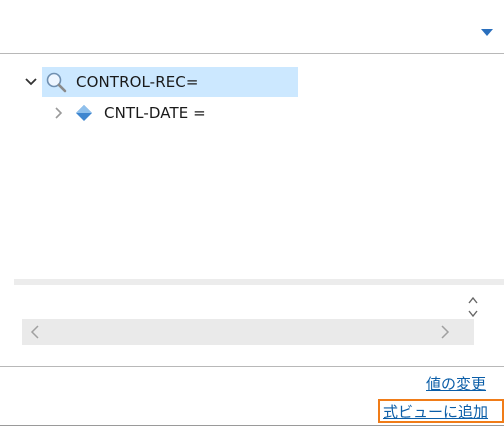 The image size is (504, 427). Describe the element at coordinates (473, 307) in the screenshot. I see `vertical-scroll-arrows-icon` at that location.